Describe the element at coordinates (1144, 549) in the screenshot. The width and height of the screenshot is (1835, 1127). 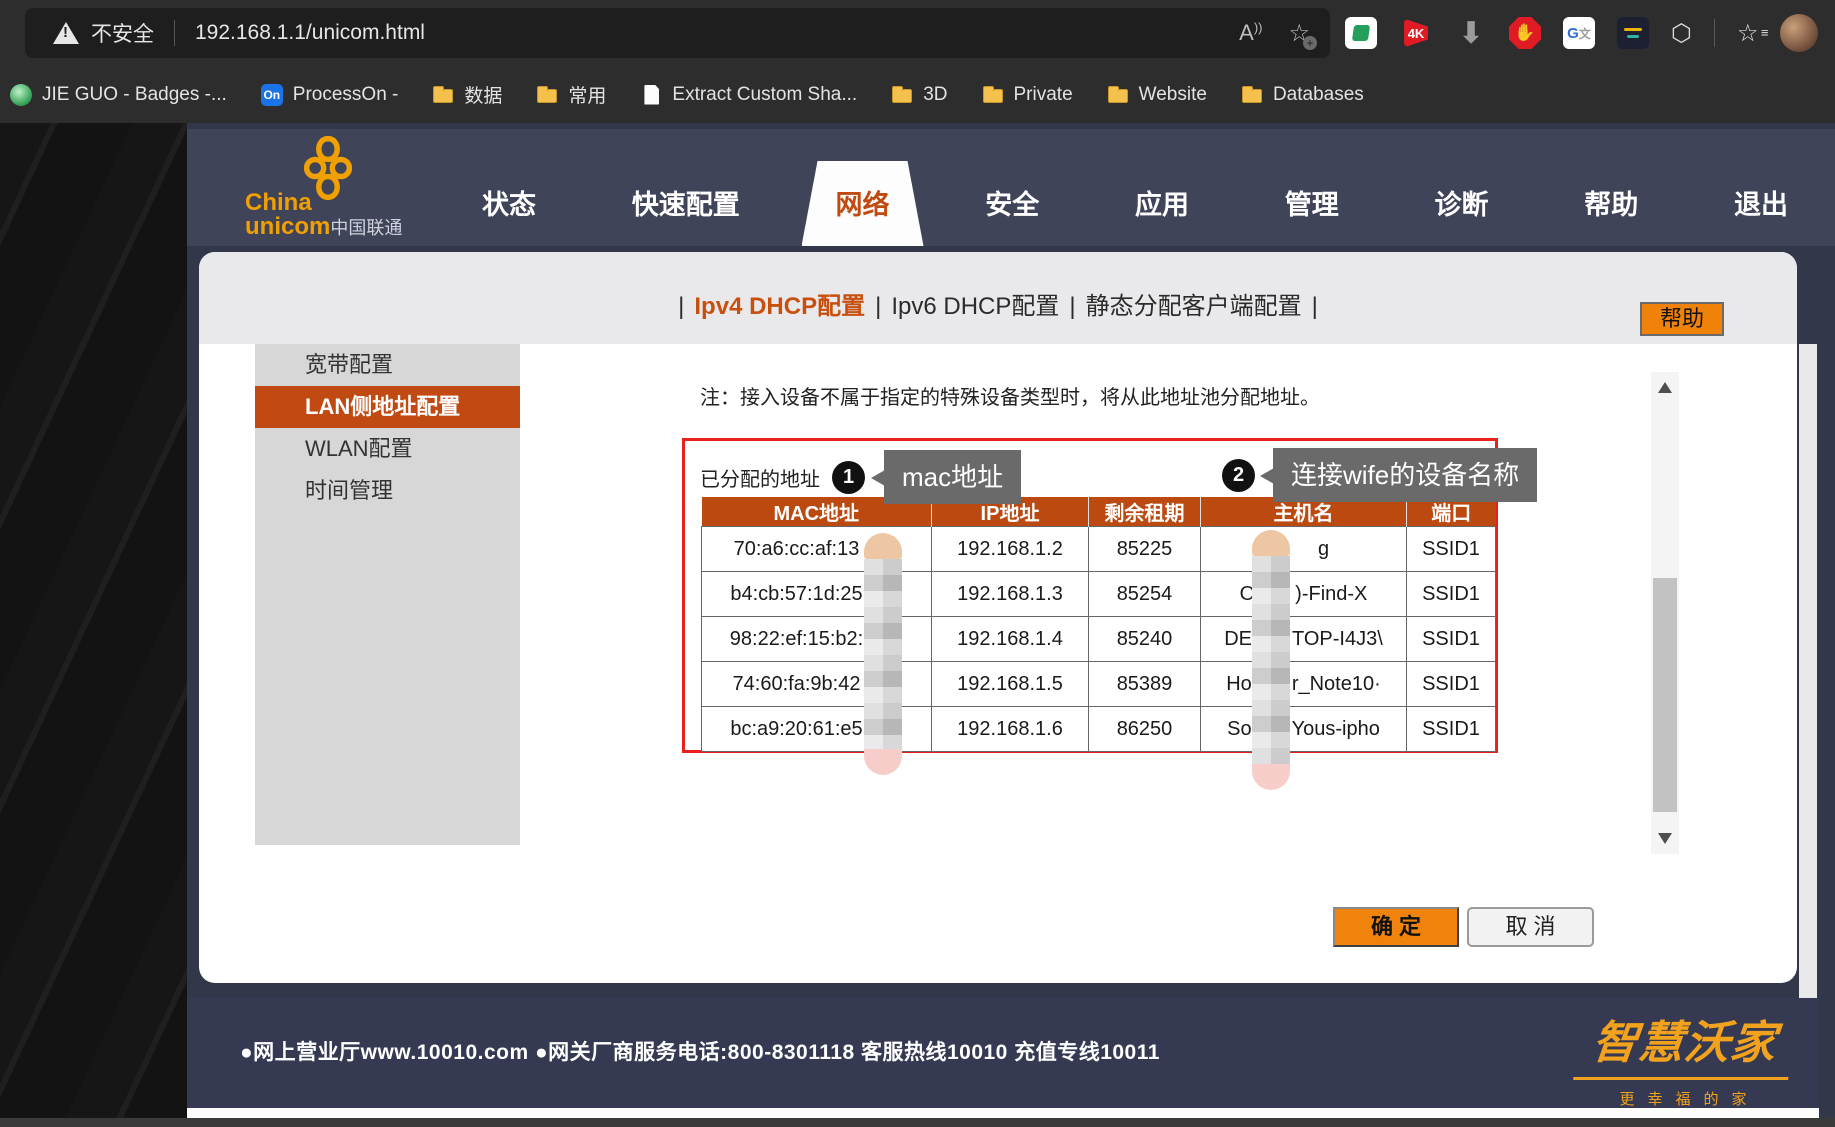
I see `table-cell: 85225` at that location.